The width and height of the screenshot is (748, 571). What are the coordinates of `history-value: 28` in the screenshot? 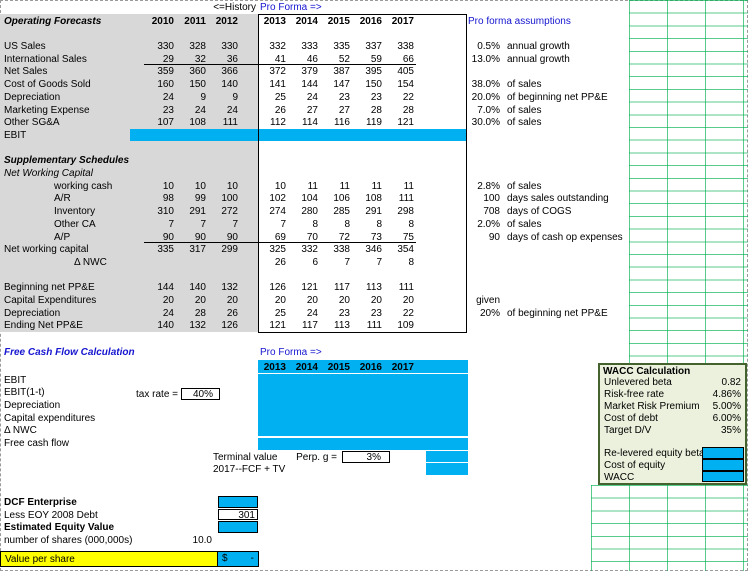 It's located at (200, 313).